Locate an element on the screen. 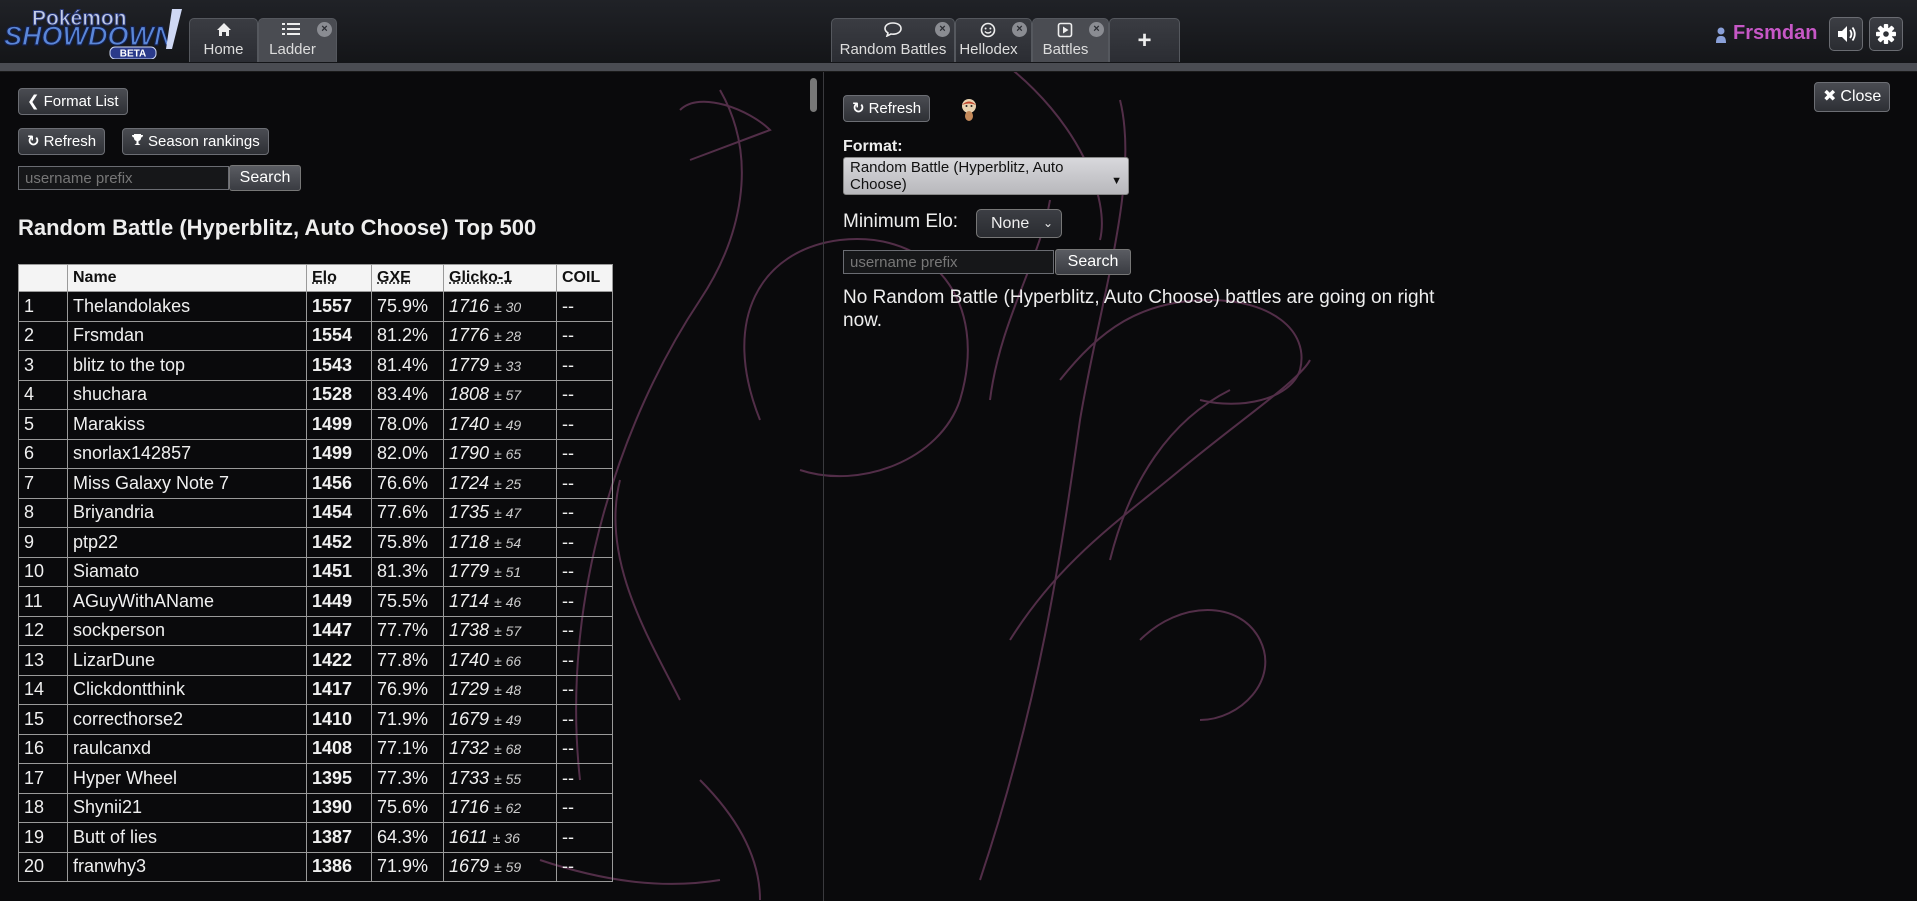 The height and width of the screenshot is (901, 1917). player-name-link: sockperson is located at coordinates (187, 630).